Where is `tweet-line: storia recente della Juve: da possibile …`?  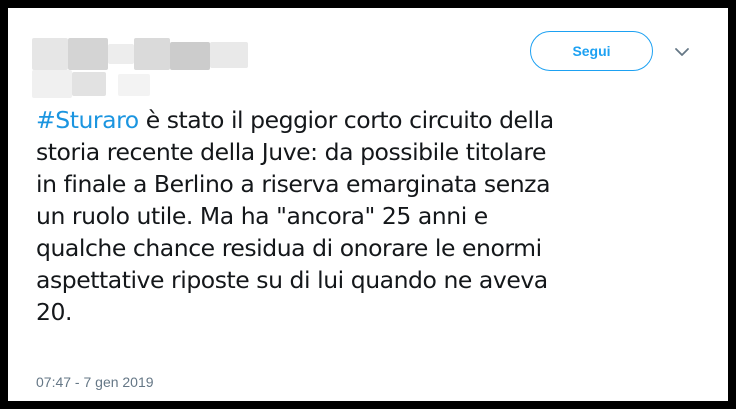
tweet-line: storia recente della Juve: da possibile … is located at coordinates (291, 152).